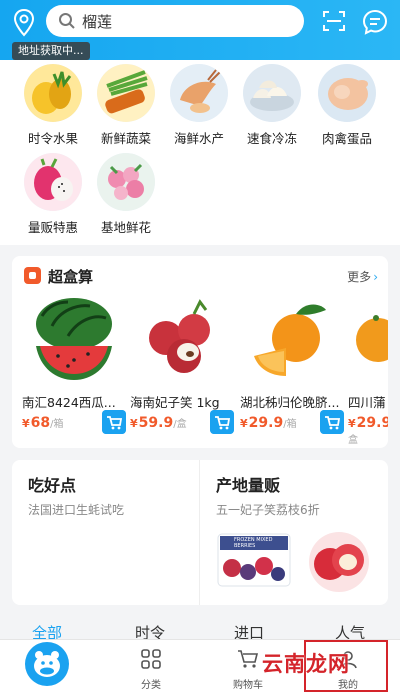 The height and width of the screenshot is (695, 400). I want to click on price-value: 68, so click(40, 423).